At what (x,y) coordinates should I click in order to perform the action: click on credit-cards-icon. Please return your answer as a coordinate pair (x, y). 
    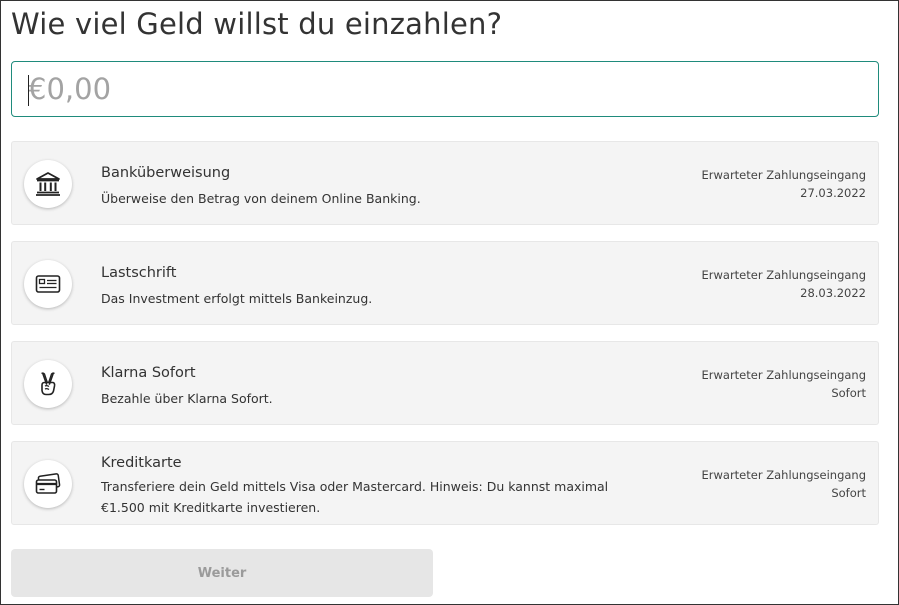
    Looking at the image, I should click on (48, 484).